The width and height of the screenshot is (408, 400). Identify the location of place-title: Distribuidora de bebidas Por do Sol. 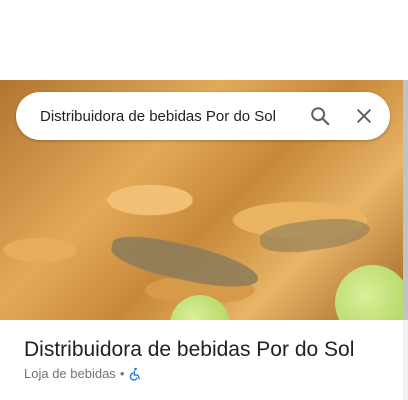
(189, 349).